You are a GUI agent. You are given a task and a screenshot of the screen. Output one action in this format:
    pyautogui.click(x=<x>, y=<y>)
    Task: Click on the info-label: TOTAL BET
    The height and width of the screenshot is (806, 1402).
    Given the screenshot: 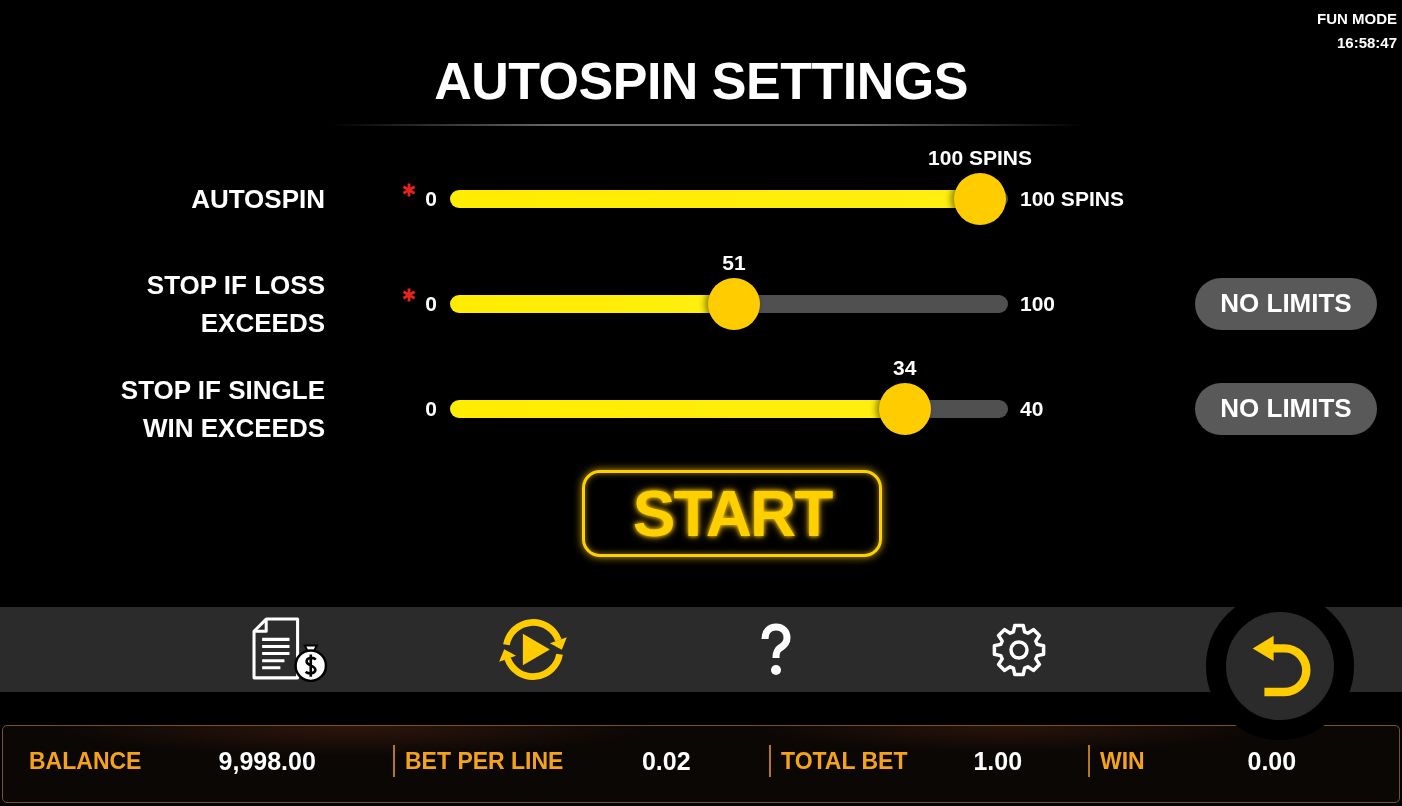 What is the action you would take?
    pyautogui.click(x=844, y=761)
    